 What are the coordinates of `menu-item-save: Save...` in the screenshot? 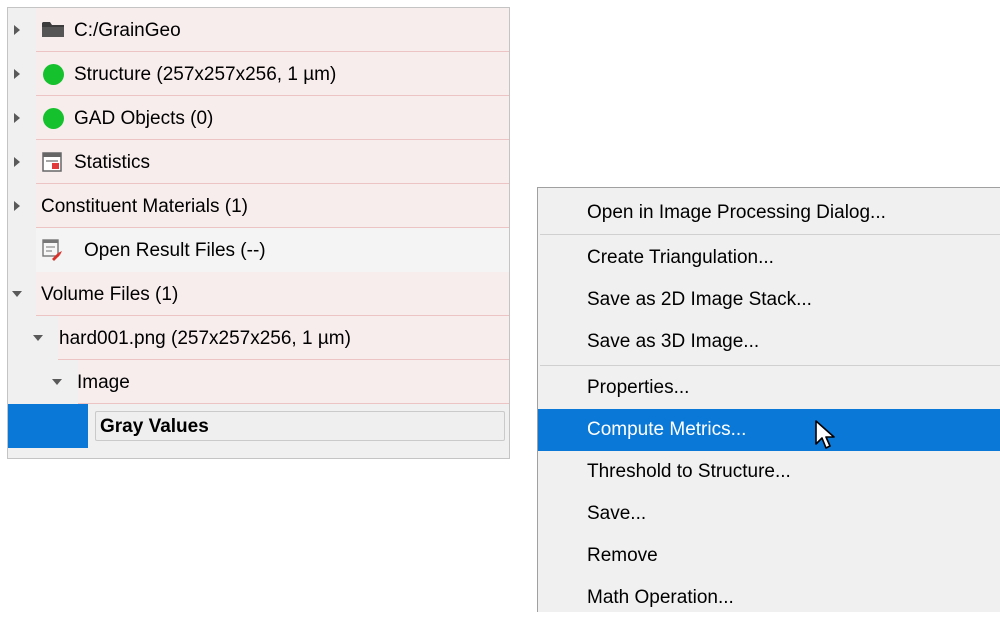 It's located at (769, 514).